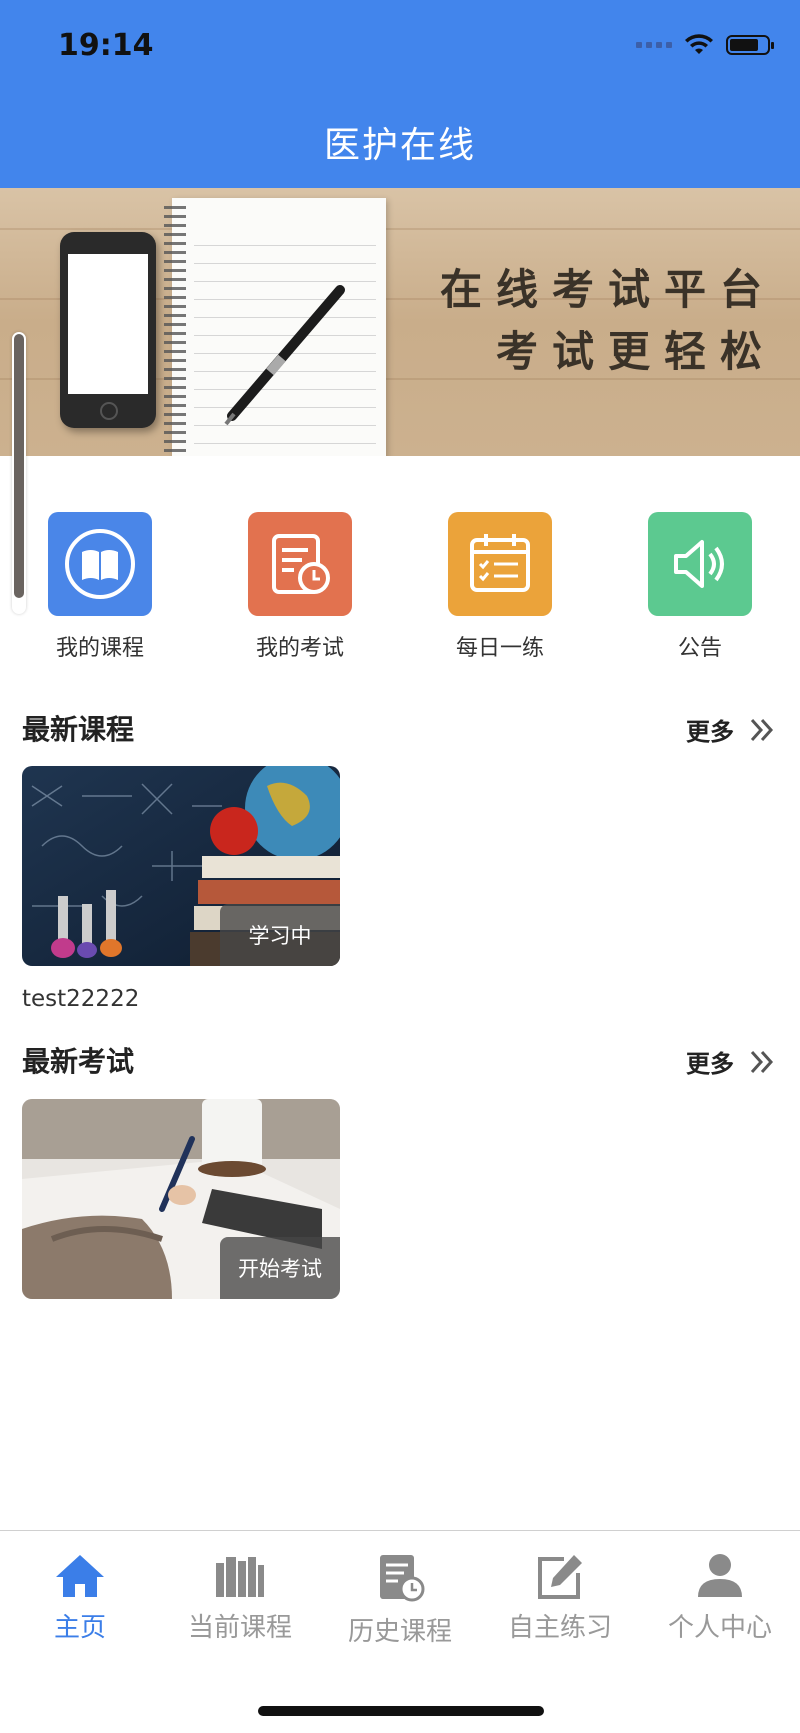  I want to click on bottom-tab-bar: 主页 当前课程 历史课程 自主练习 个人中心, so click(400, 1631).